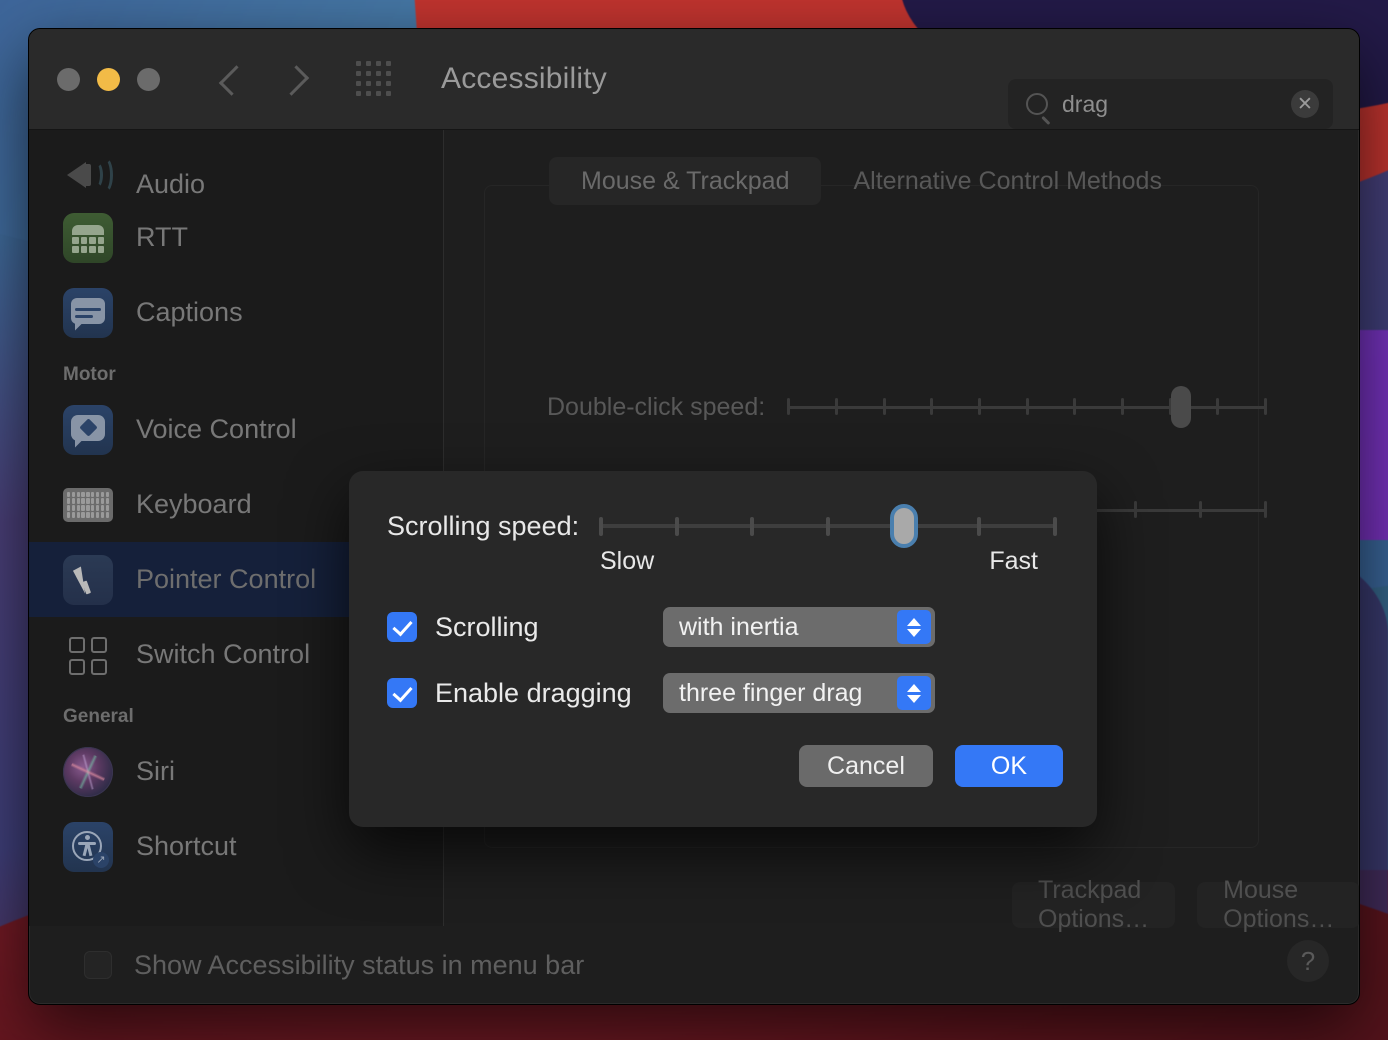 The height and width of the screenshot is (1040, 1388). I want to click on double-click-speed-slider, so click(1027, 407).